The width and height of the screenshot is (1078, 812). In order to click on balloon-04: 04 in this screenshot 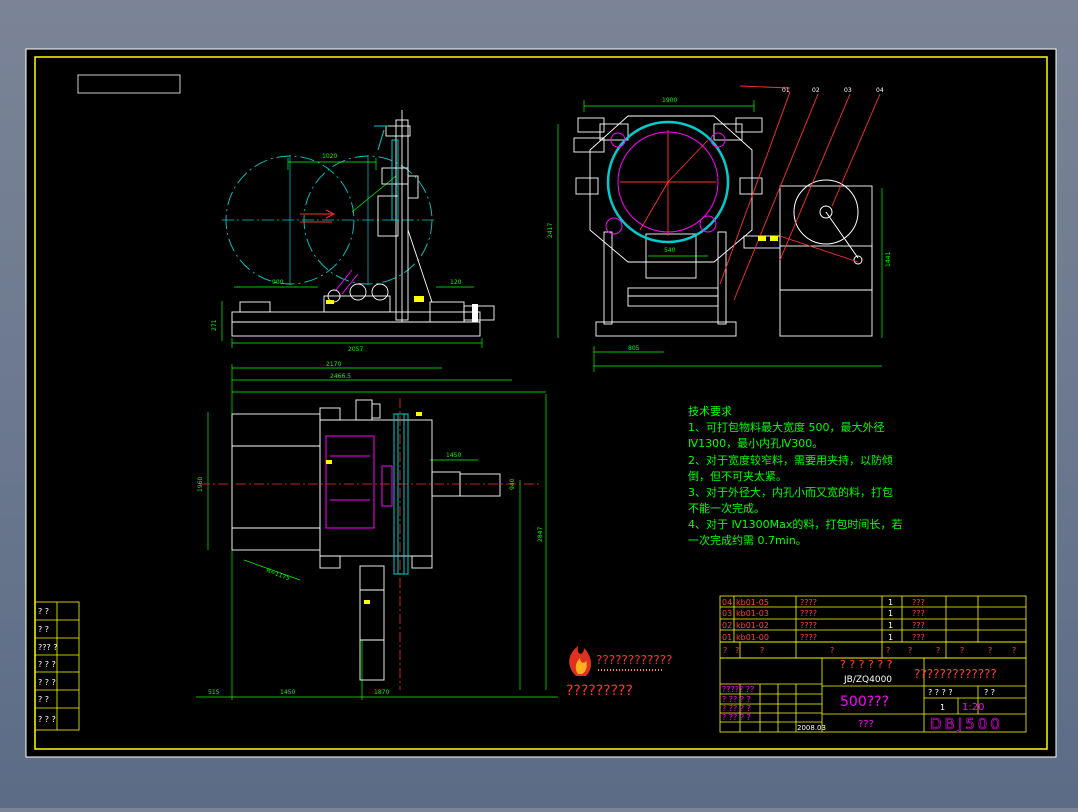, I will do `click(880, 90)`.